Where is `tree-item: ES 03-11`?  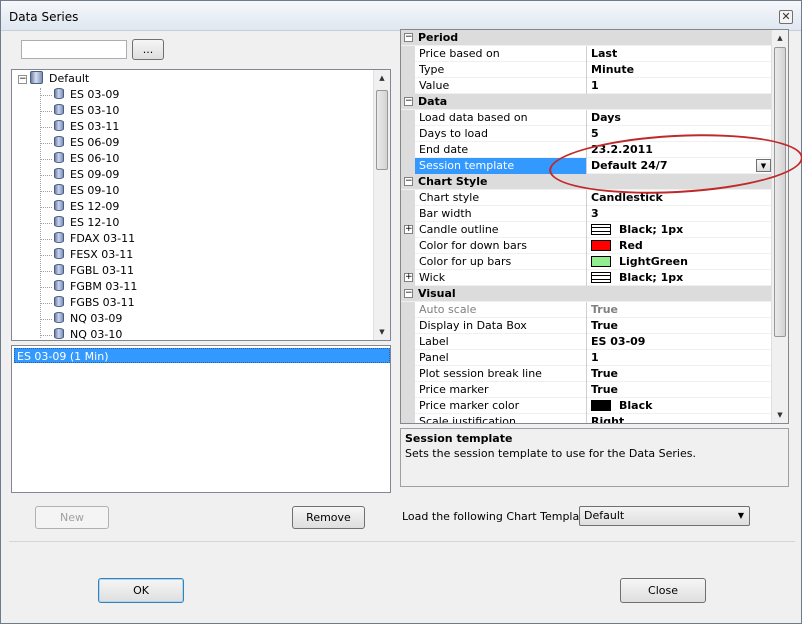
tree-item: ES 03-11 is located at coordinates (80, 127).